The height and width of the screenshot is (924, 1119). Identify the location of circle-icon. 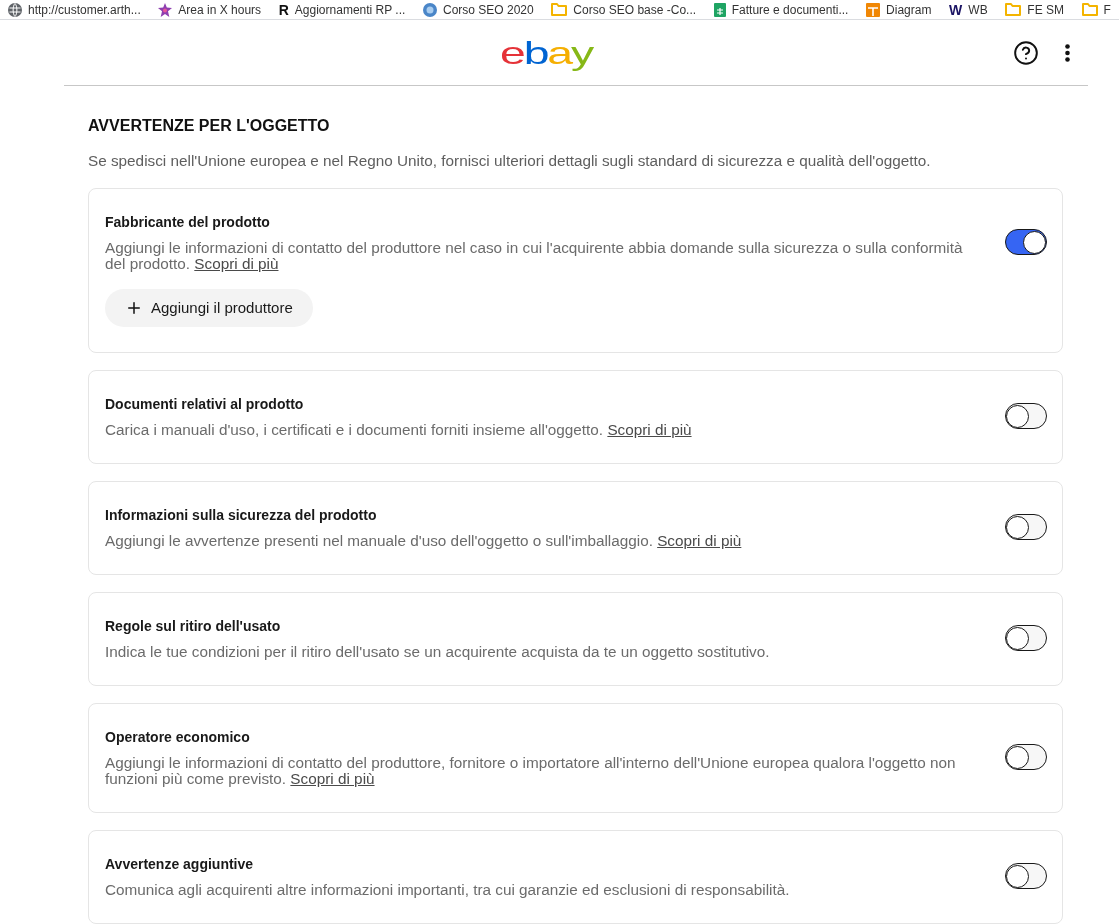
(430, 9).